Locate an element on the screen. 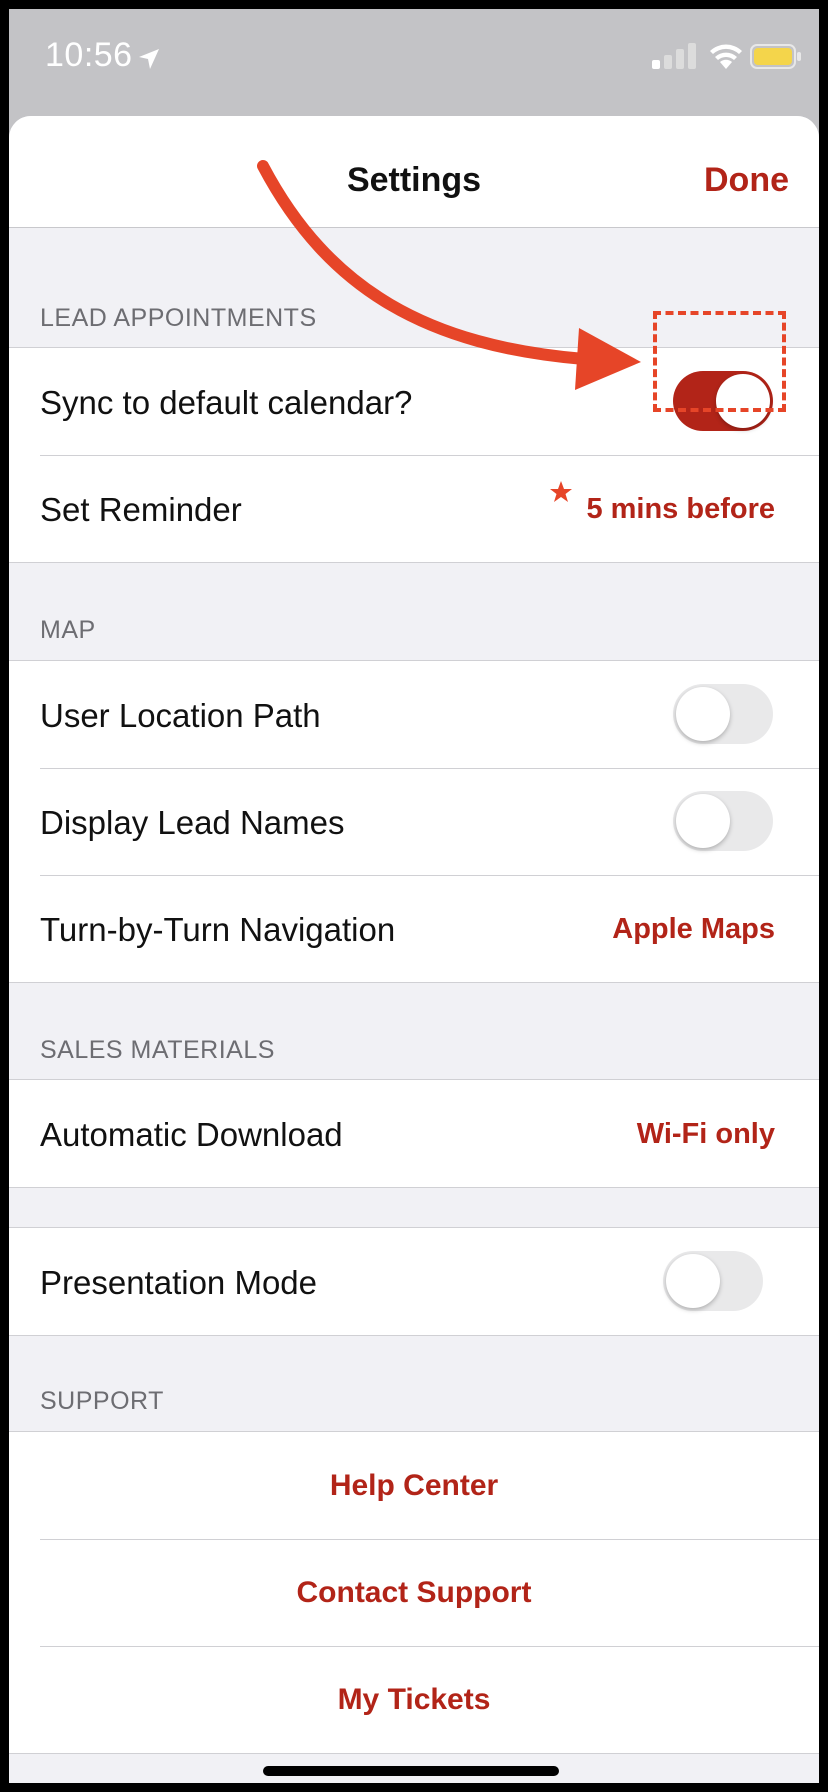 Image resolution: width=828 pixels, height=1792 pixels. user-location-path-row: User Location Path is located at coordinates (414, 714).